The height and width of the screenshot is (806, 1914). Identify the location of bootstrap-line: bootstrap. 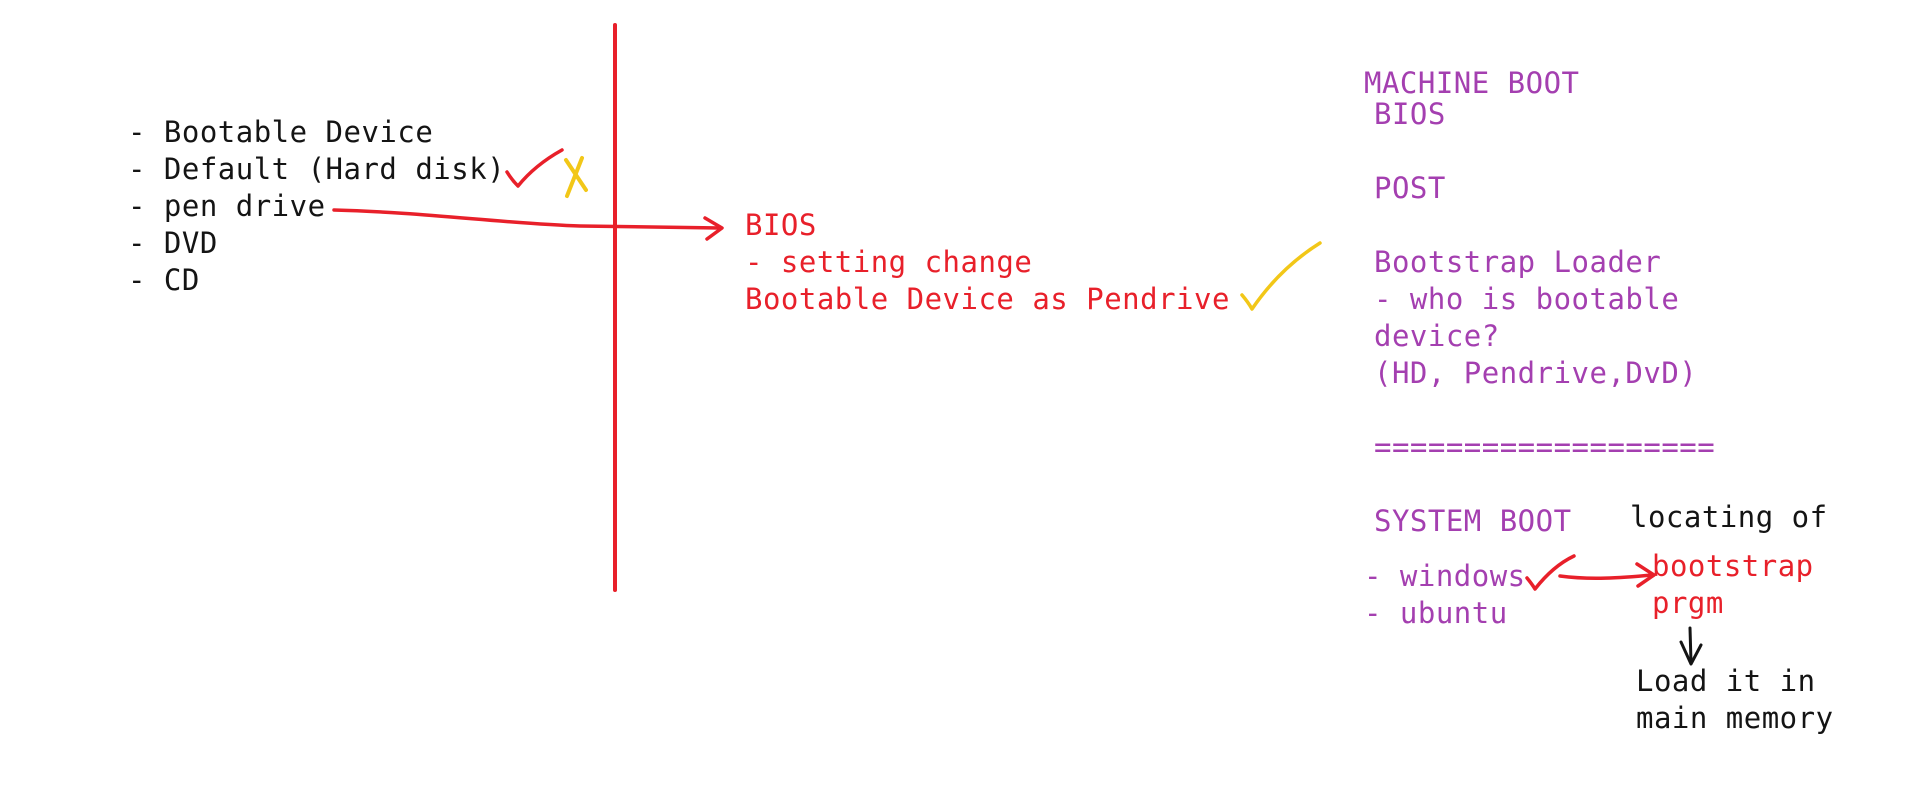
(1733, 566).